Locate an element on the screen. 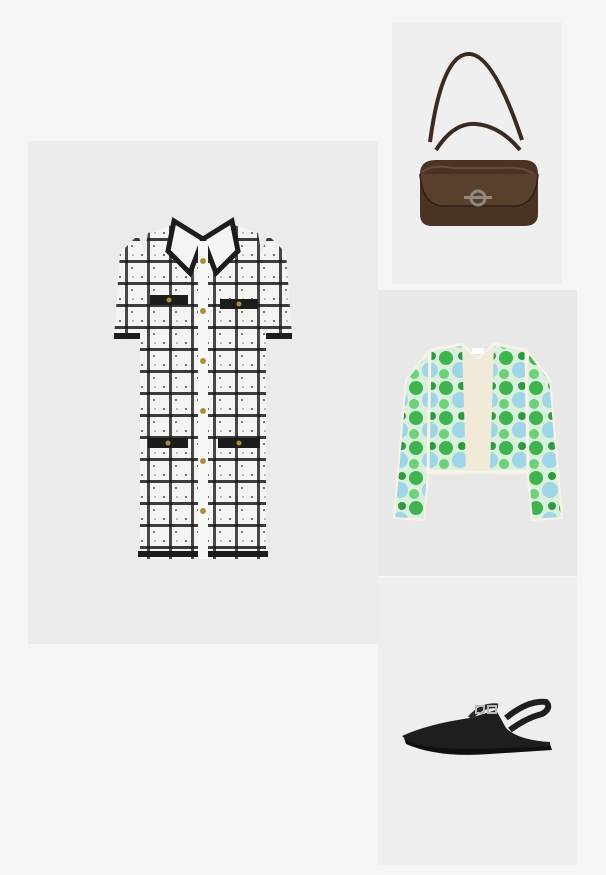 Image resolution: width=606 pixels, height=875 pixels. slingback-flat-image is located at coordinates (477, 726).